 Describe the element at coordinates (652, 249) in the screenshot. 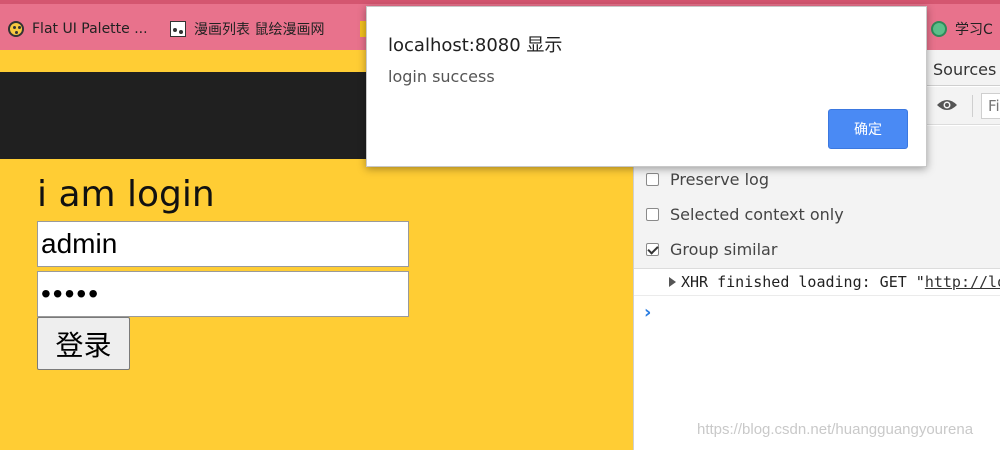

I see `checkbox-checked` at that location.